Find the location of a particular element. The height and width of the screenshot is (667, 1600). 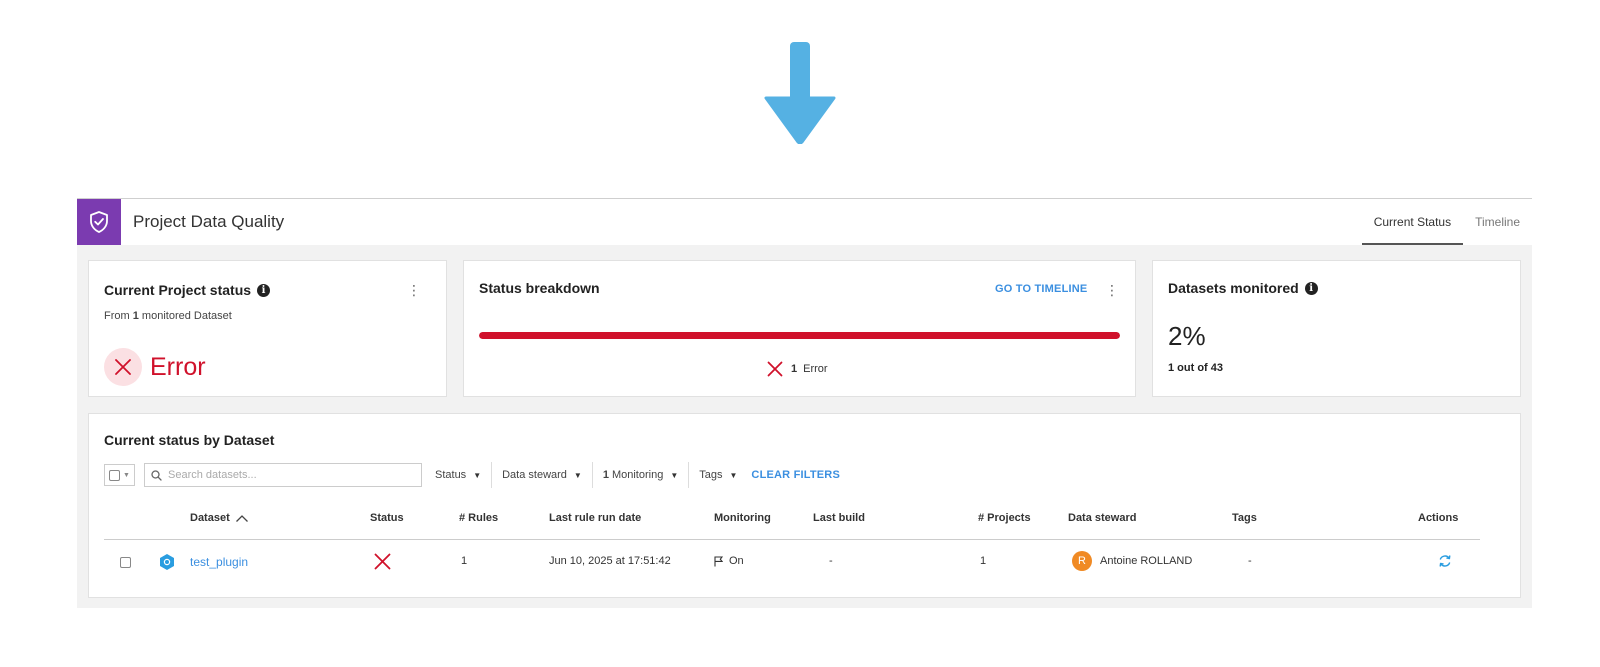

legend-count: 1 is located at coordinates (794, 369).